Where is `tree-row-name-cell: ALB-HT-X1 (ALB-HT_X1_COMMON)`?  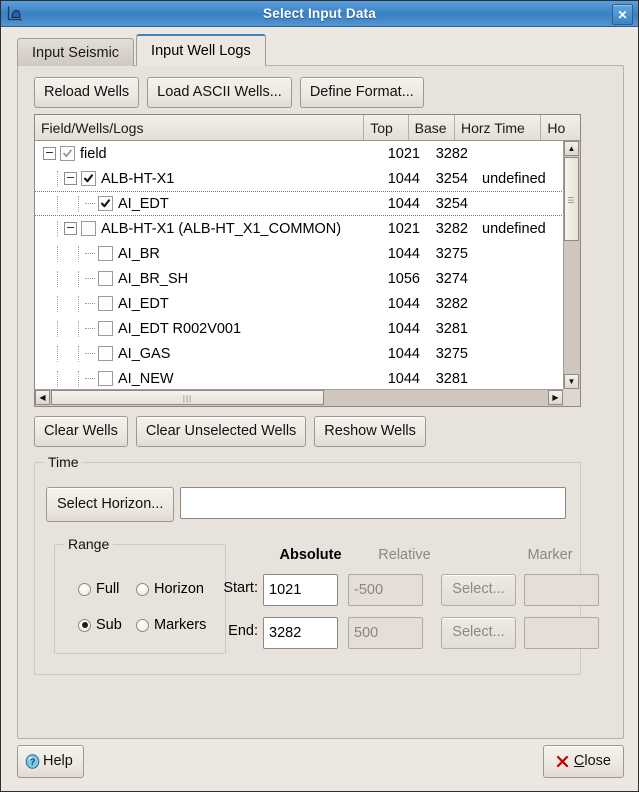
tree-row-name-cell: ALB-HT-X1 (ALB-HT_X1_COMMON) is located at coordinates (207, 228).